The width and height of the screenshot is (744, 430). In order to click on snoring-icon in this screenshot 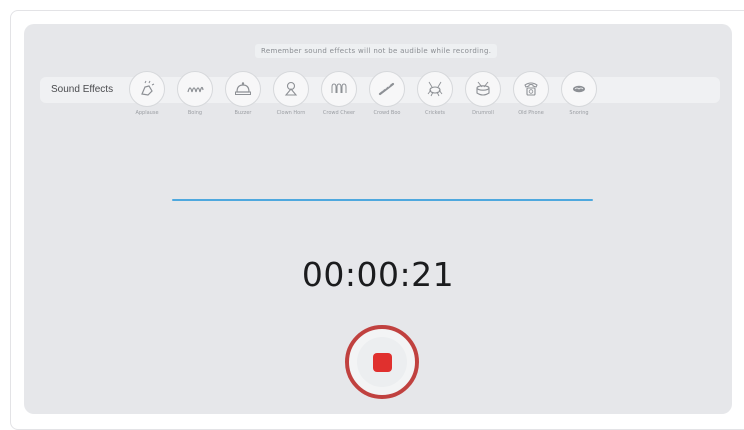, I will do `click(579, 89)`.